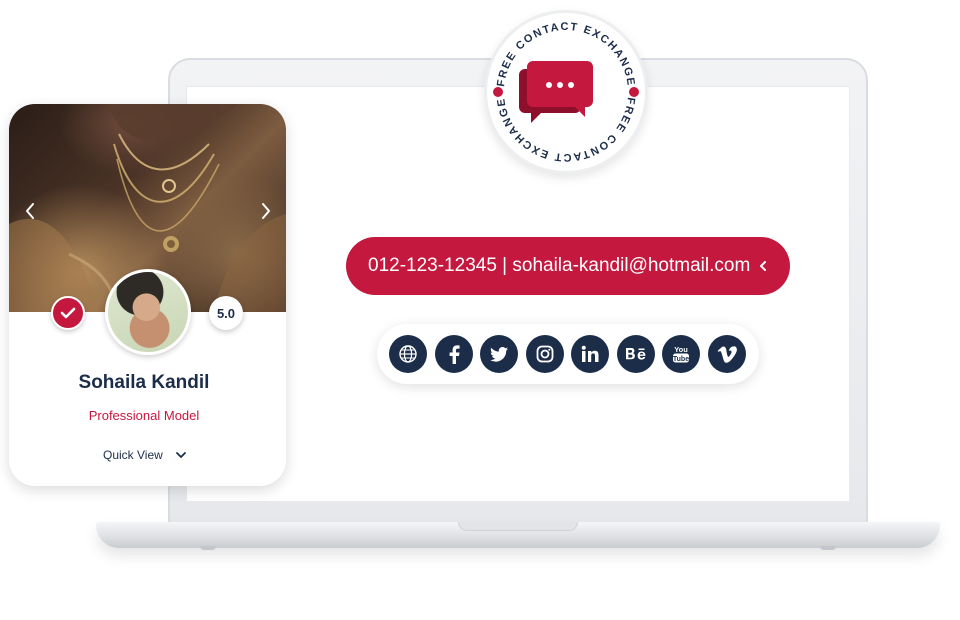 The width and height of the screenshot is (960, 620). Describe the element at coordinates (634, 92) in the screenshot. I see `badge-dot-right` at that location.